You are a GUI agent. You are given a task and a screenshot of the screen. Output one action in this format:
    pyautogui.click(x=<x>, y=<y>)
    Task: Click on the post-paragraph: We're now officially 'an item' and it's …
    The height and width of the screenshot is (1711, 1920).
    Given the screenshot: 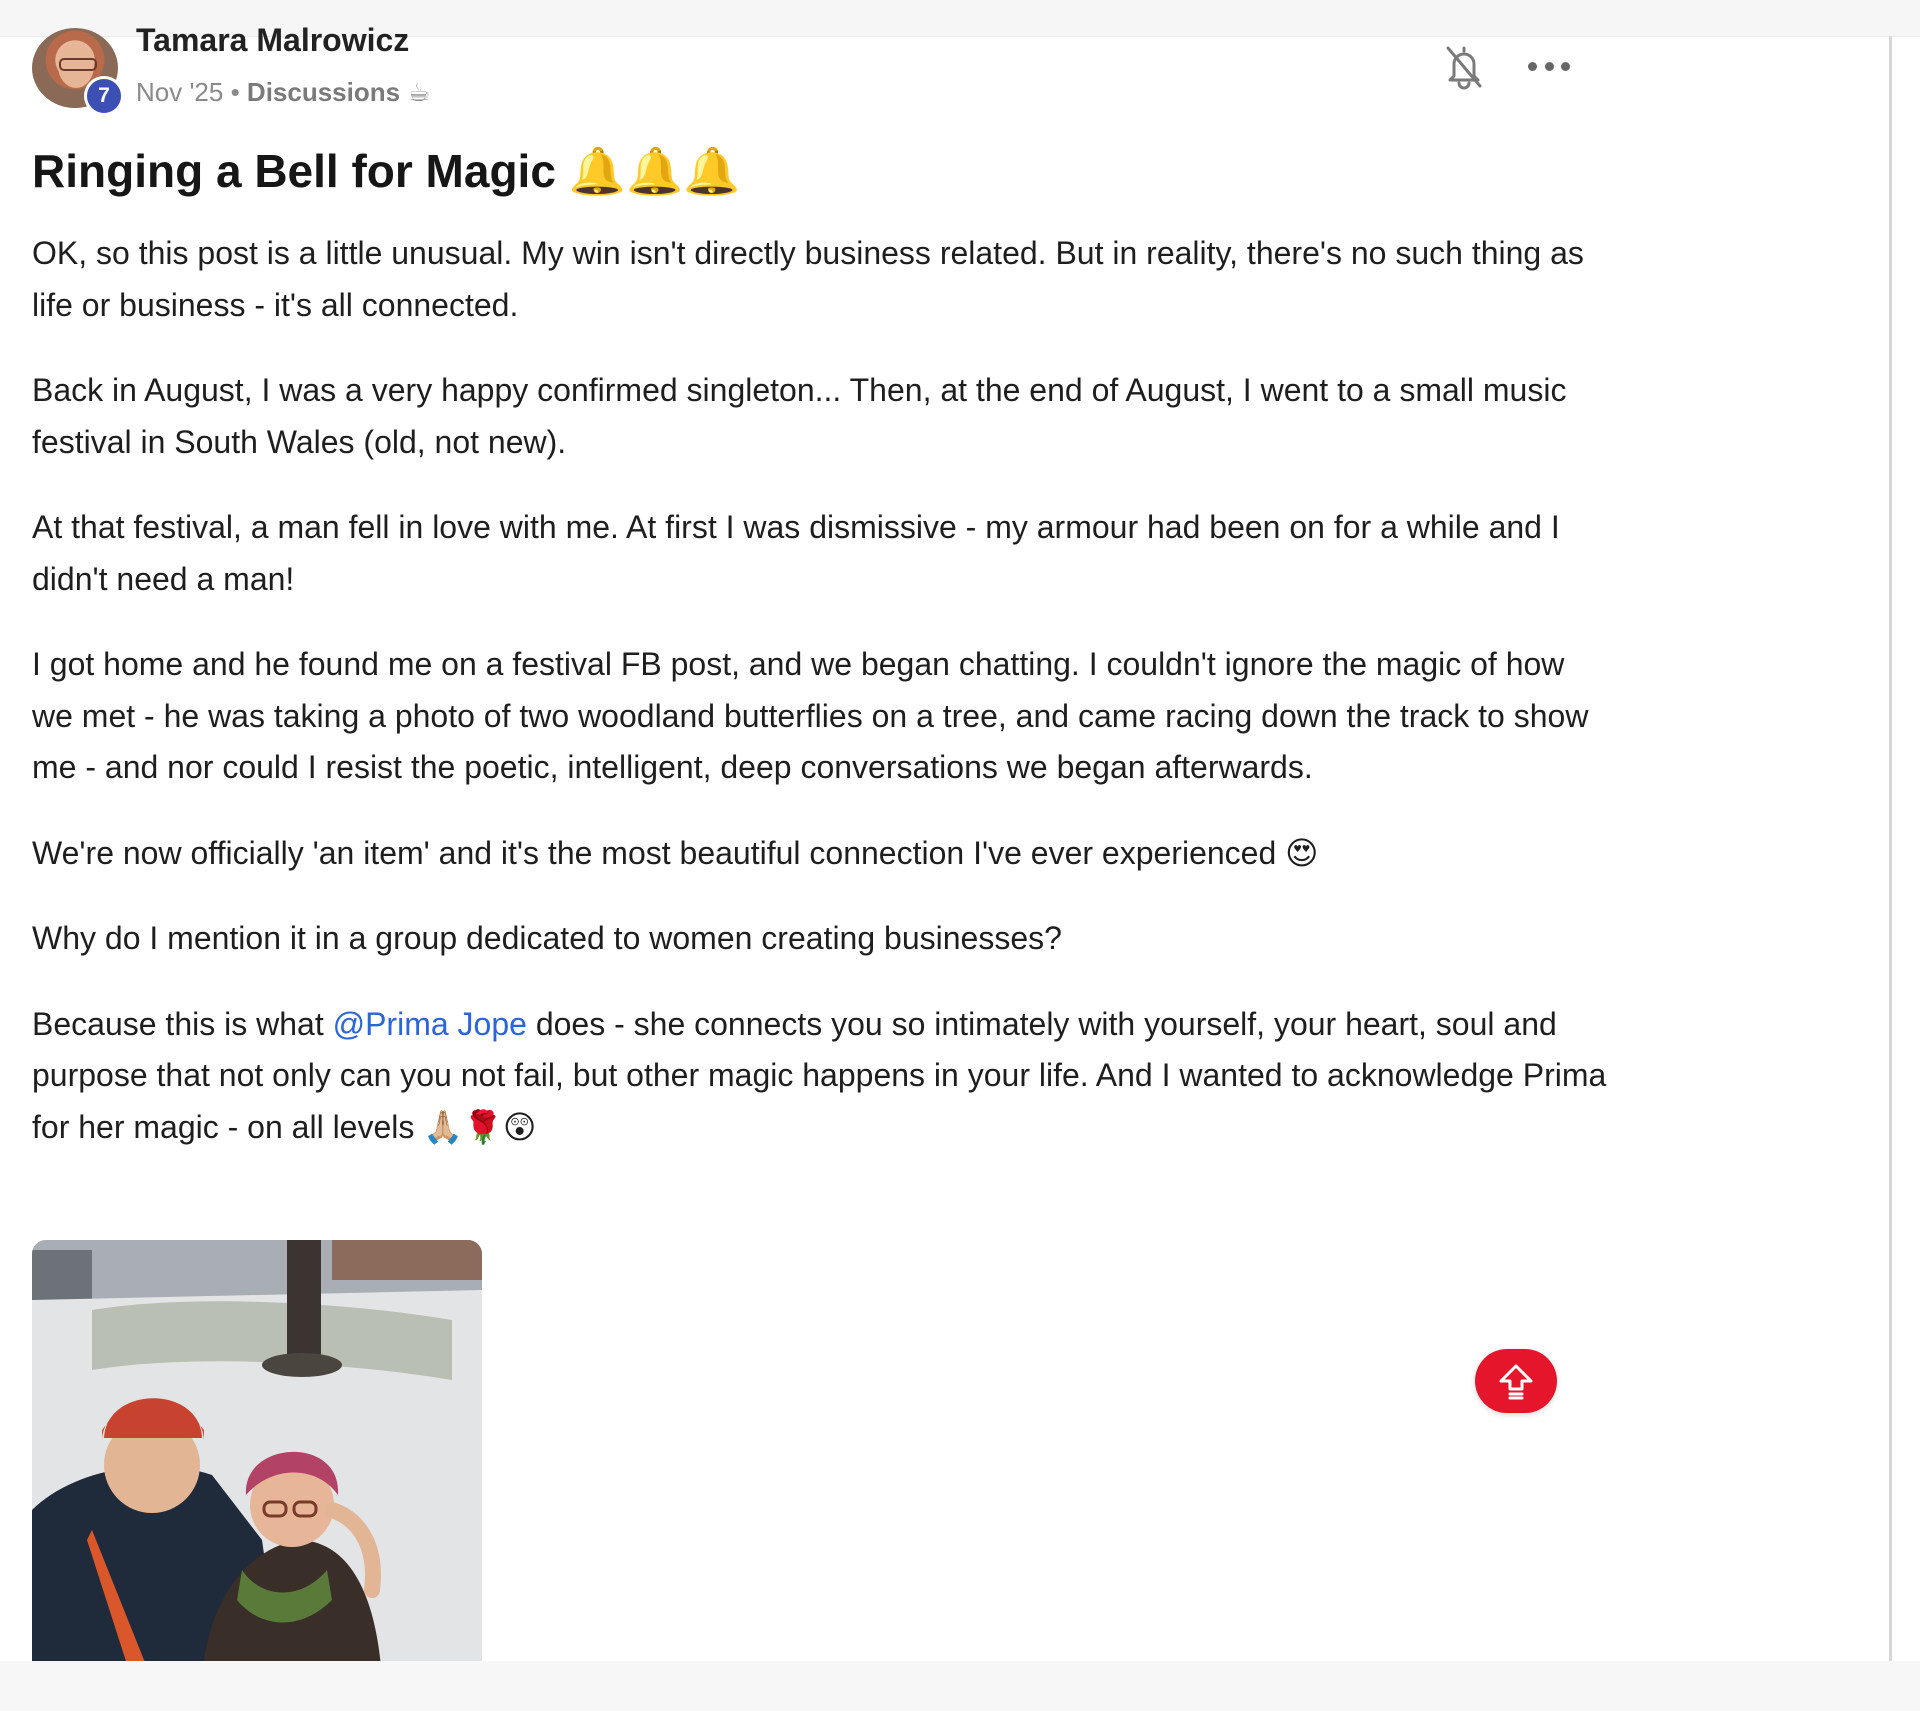 What is the action you would take?
    pyautogui.click(x=675, y=852)
    